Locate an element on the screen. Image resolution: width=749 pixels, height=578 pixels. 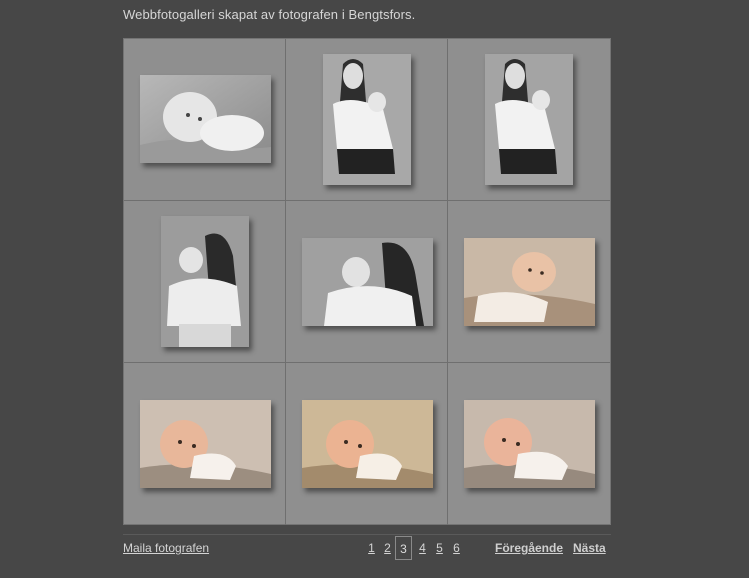
page-link-4: 4 is located at coordinates (422, 548).